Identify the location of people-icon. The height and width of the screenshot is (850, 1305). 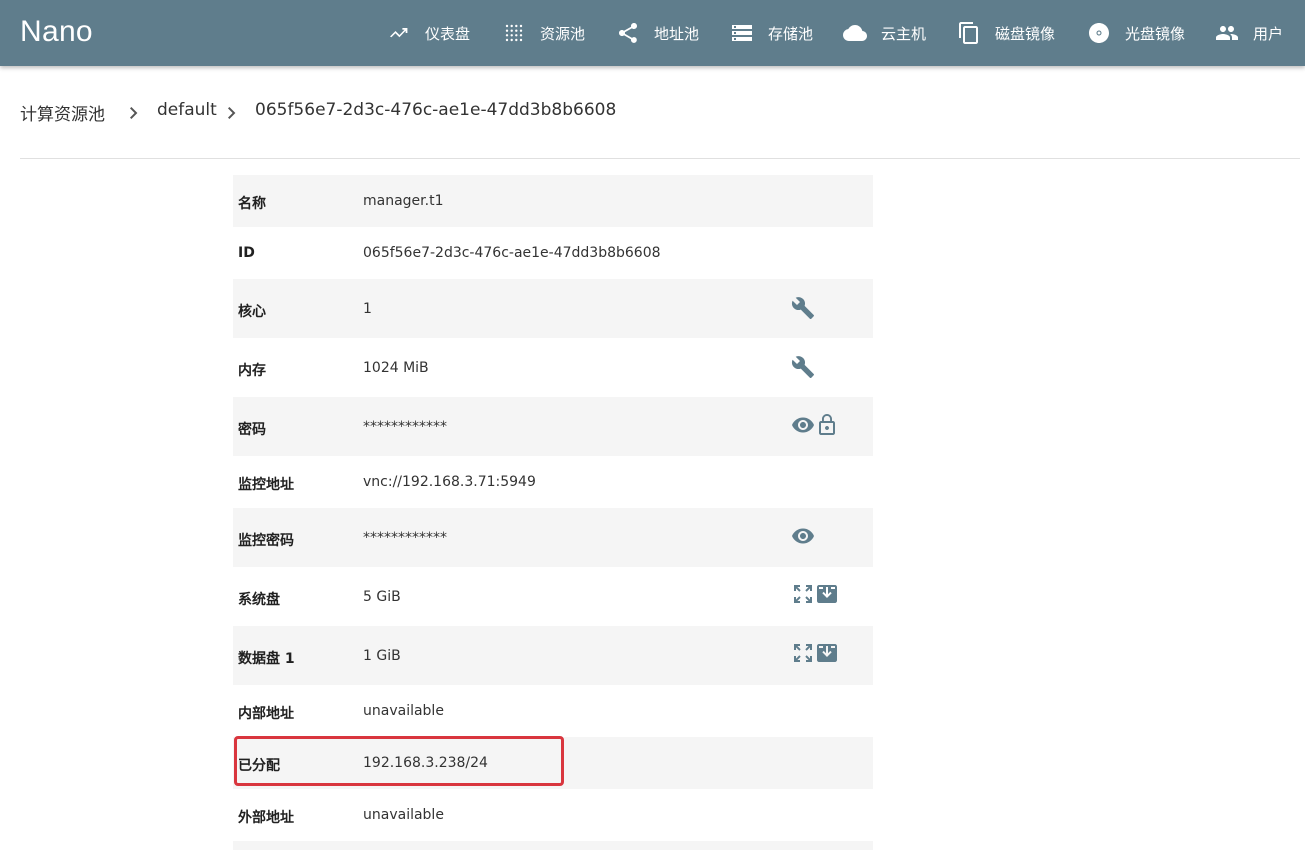
(1227, 33).